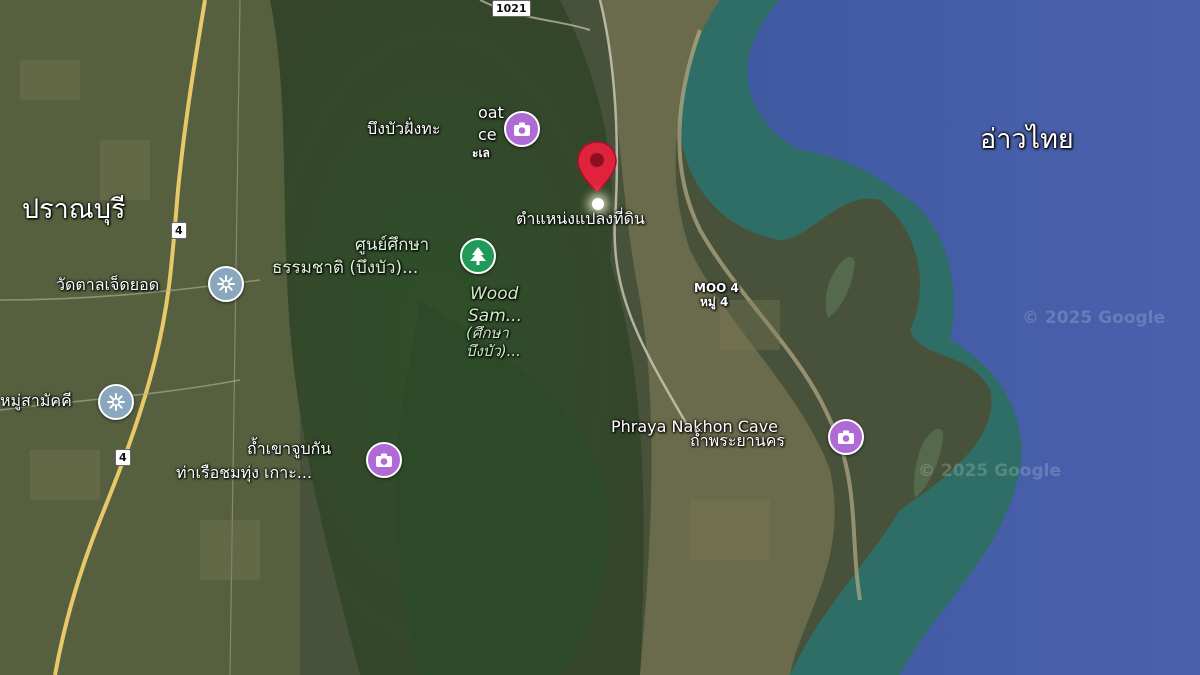 The height and width of the screenshot is (675, 1200). What do you see at coordinates (714, 302) in the screenshot?
I see `village-label: หมู่ 4` at bounding box center [714, 302].